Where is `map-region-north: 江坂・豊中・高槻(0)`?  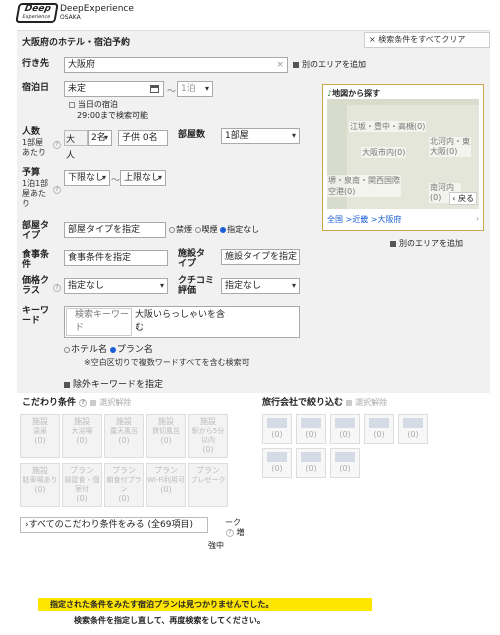
map-region-north: 江坂・豊中・高槻(0) is located at coordinates (388, 126).